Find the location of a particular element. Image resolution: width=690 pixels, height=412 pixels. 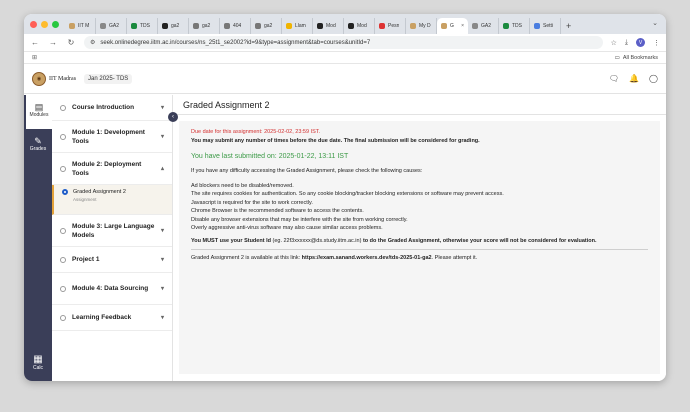

back-button: ← is located at coordinates (35, 42).